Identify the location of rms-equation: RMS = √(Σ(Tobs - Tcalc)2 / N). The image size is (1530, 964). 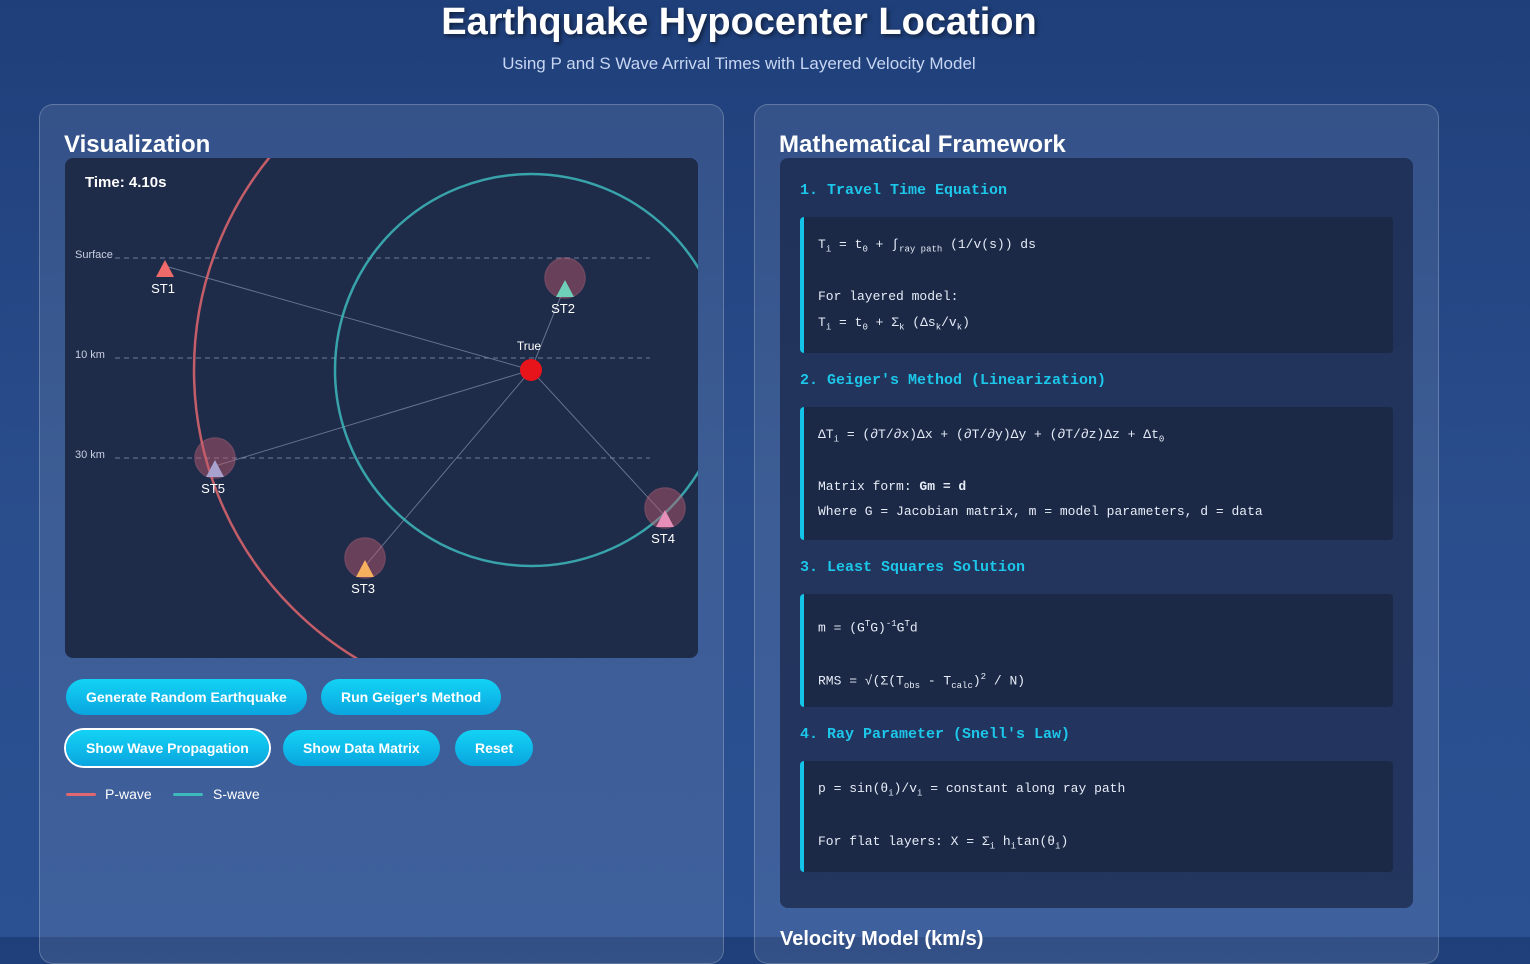
(922, 681).